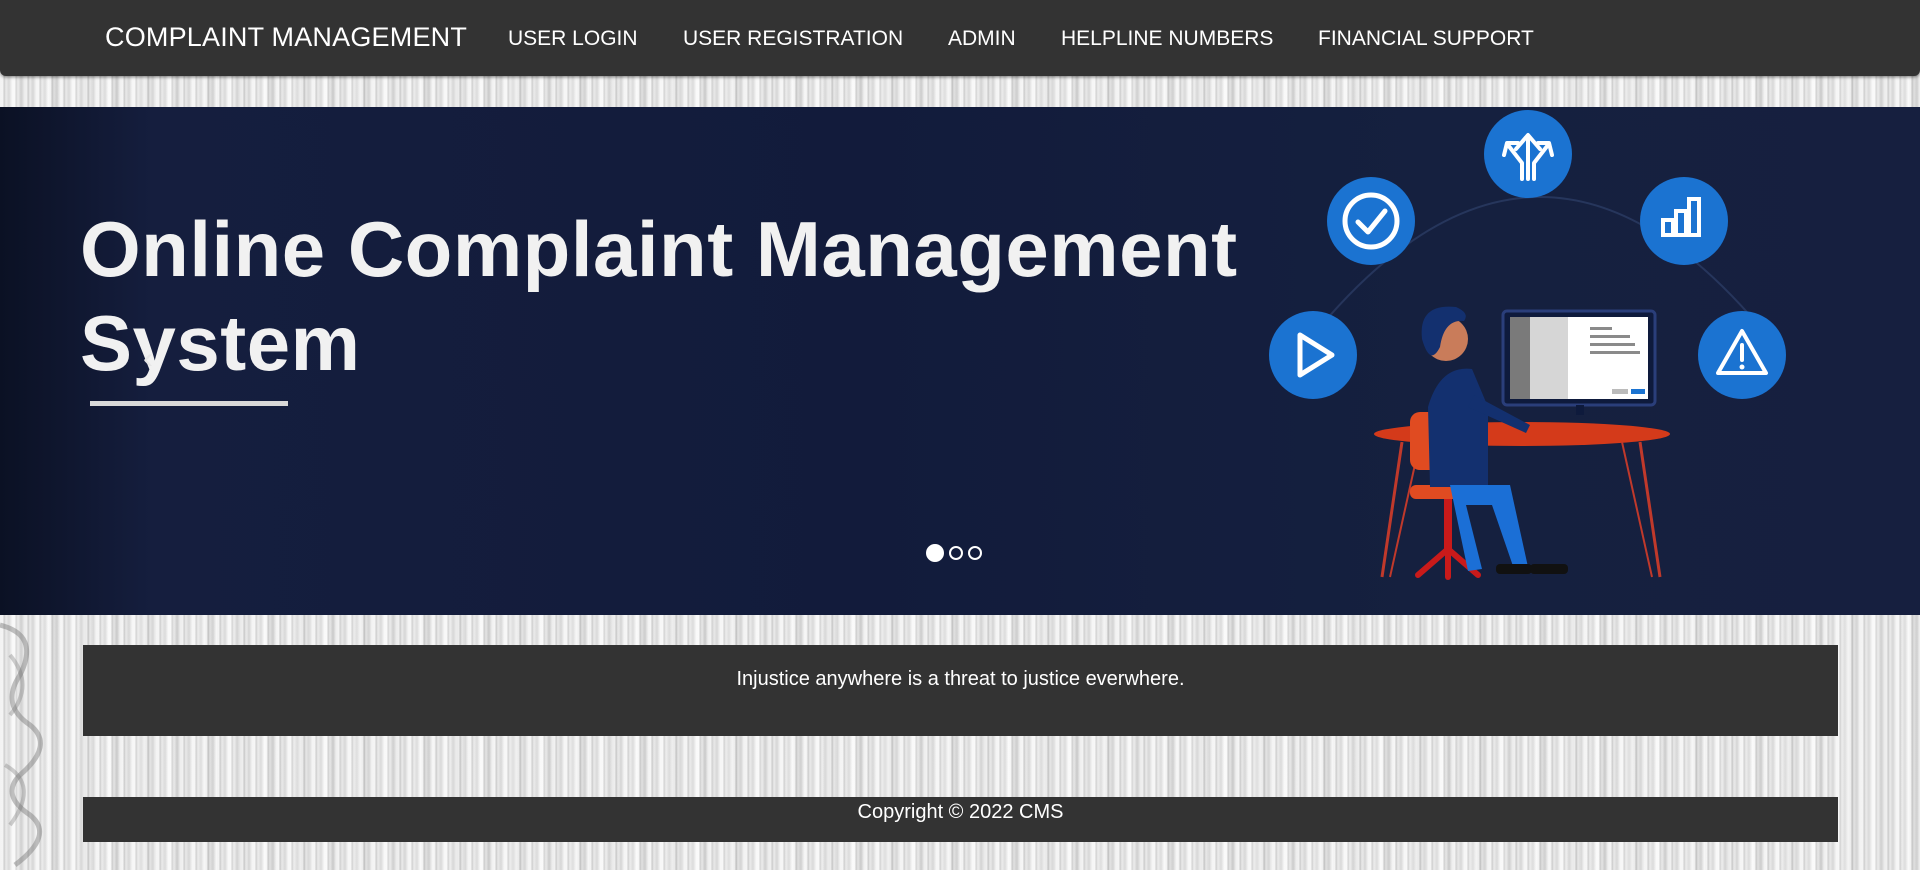 The width and height of the screenshot is (1920, 870). I want to click on carousel-indicators, so click(956, 554).